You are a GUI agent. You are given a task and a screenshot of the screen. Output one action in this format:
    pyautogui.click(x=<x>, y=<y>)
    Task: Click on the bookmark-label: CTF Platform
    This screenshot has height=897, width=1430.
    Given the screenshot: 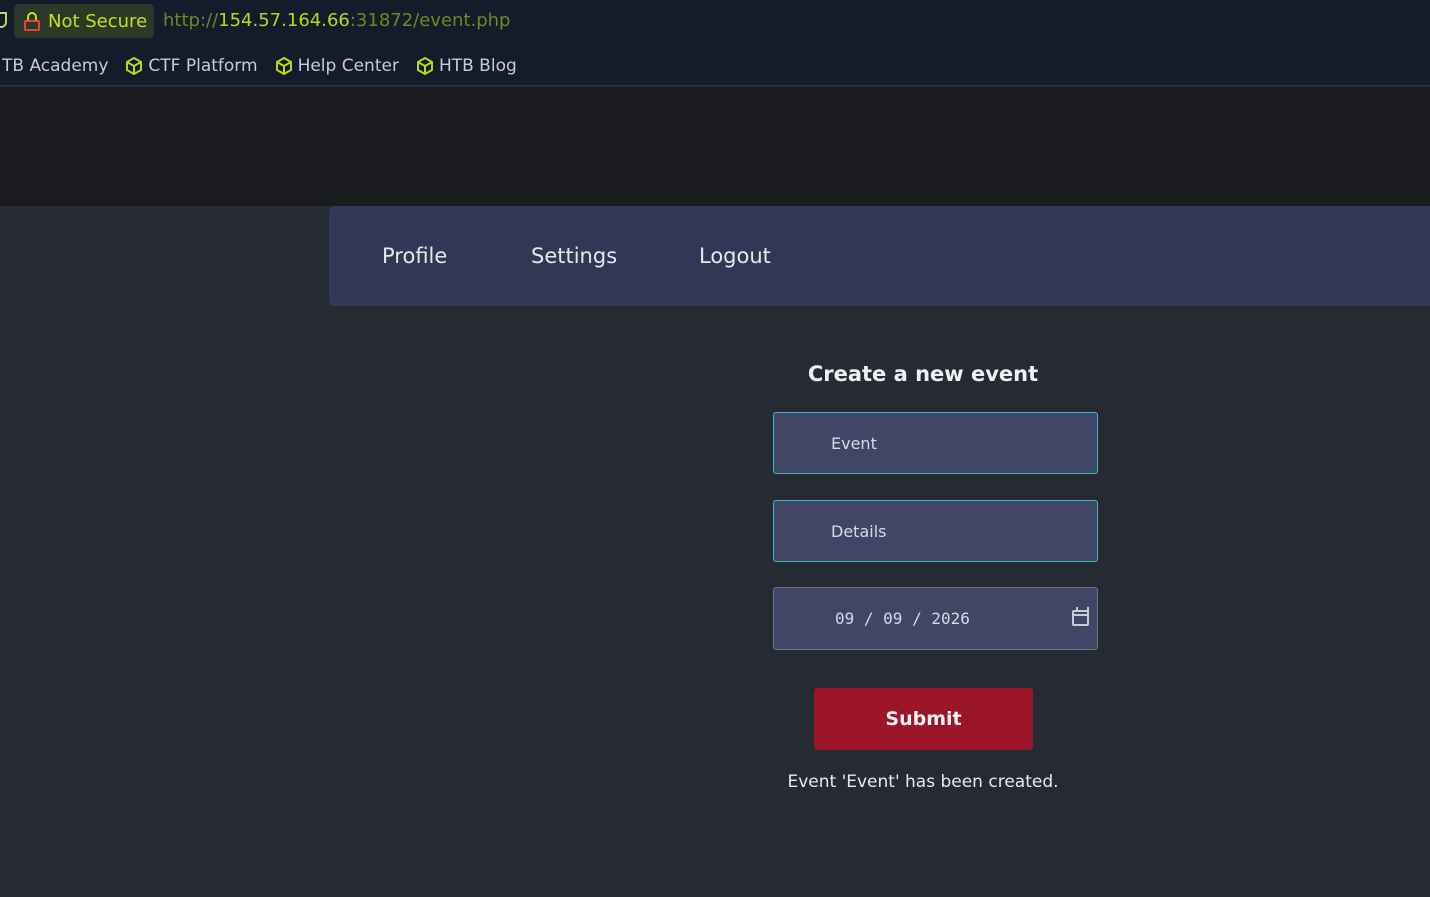 What is the action you would take?
    pyautogui.click(x=203, y=66)
    